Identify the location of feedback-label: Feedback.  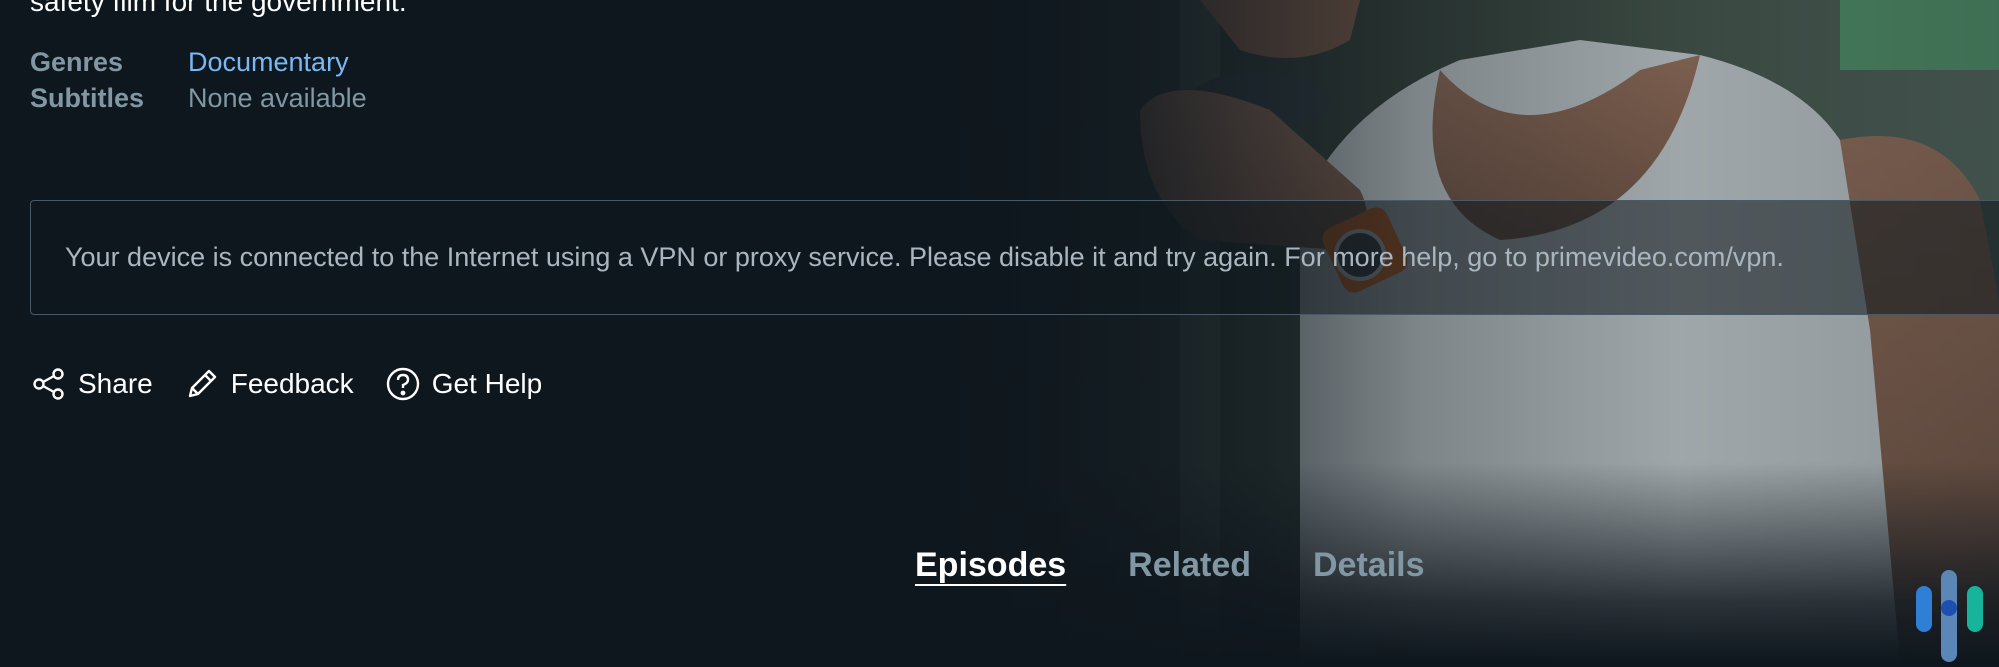
(292, 383).